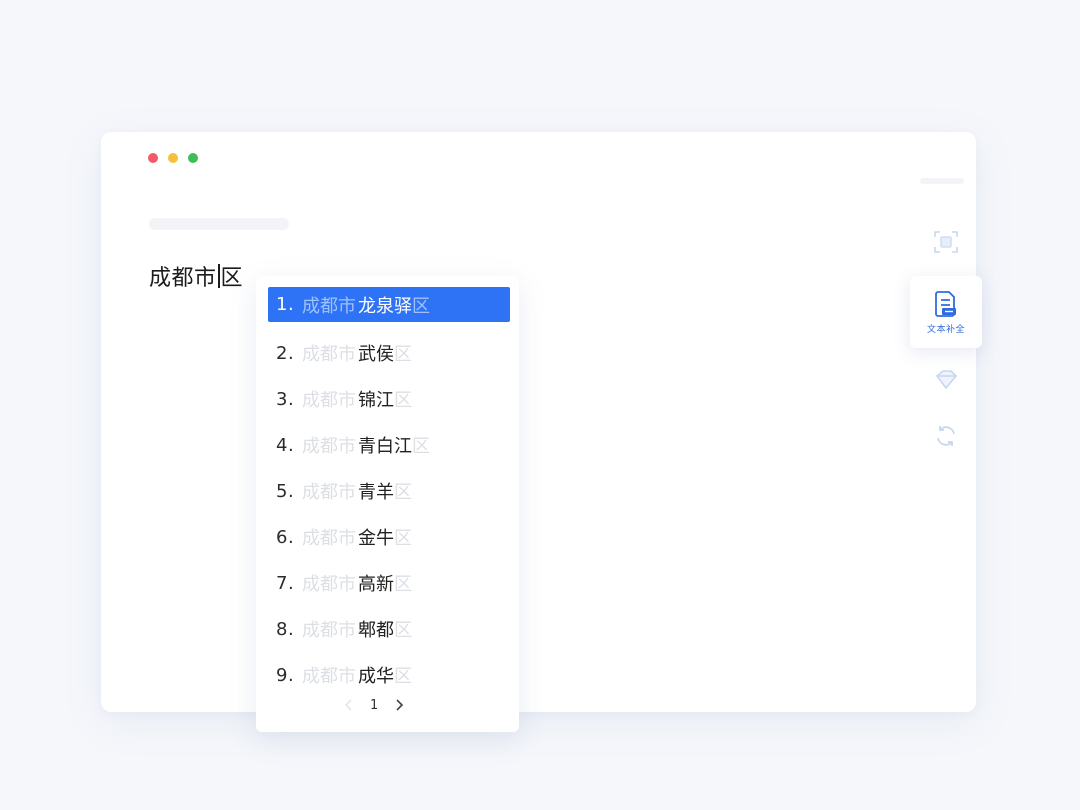  I want to click on suggestion-num: 3., so click(285, 399).